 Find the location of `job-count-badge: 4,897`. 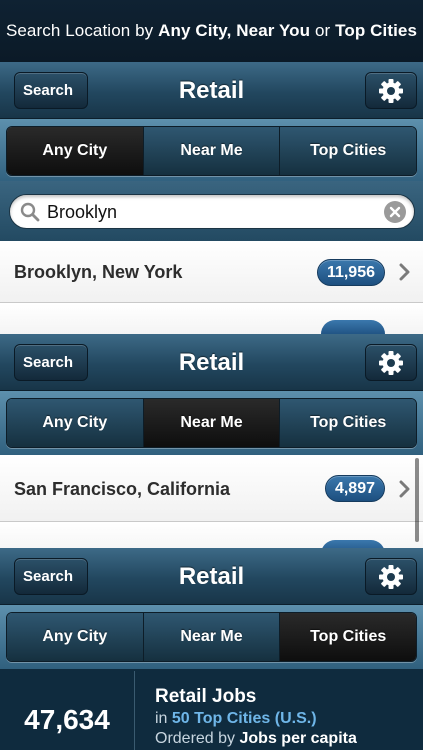

job-count-badge: 4,897 is located at coordinates (354, 488).